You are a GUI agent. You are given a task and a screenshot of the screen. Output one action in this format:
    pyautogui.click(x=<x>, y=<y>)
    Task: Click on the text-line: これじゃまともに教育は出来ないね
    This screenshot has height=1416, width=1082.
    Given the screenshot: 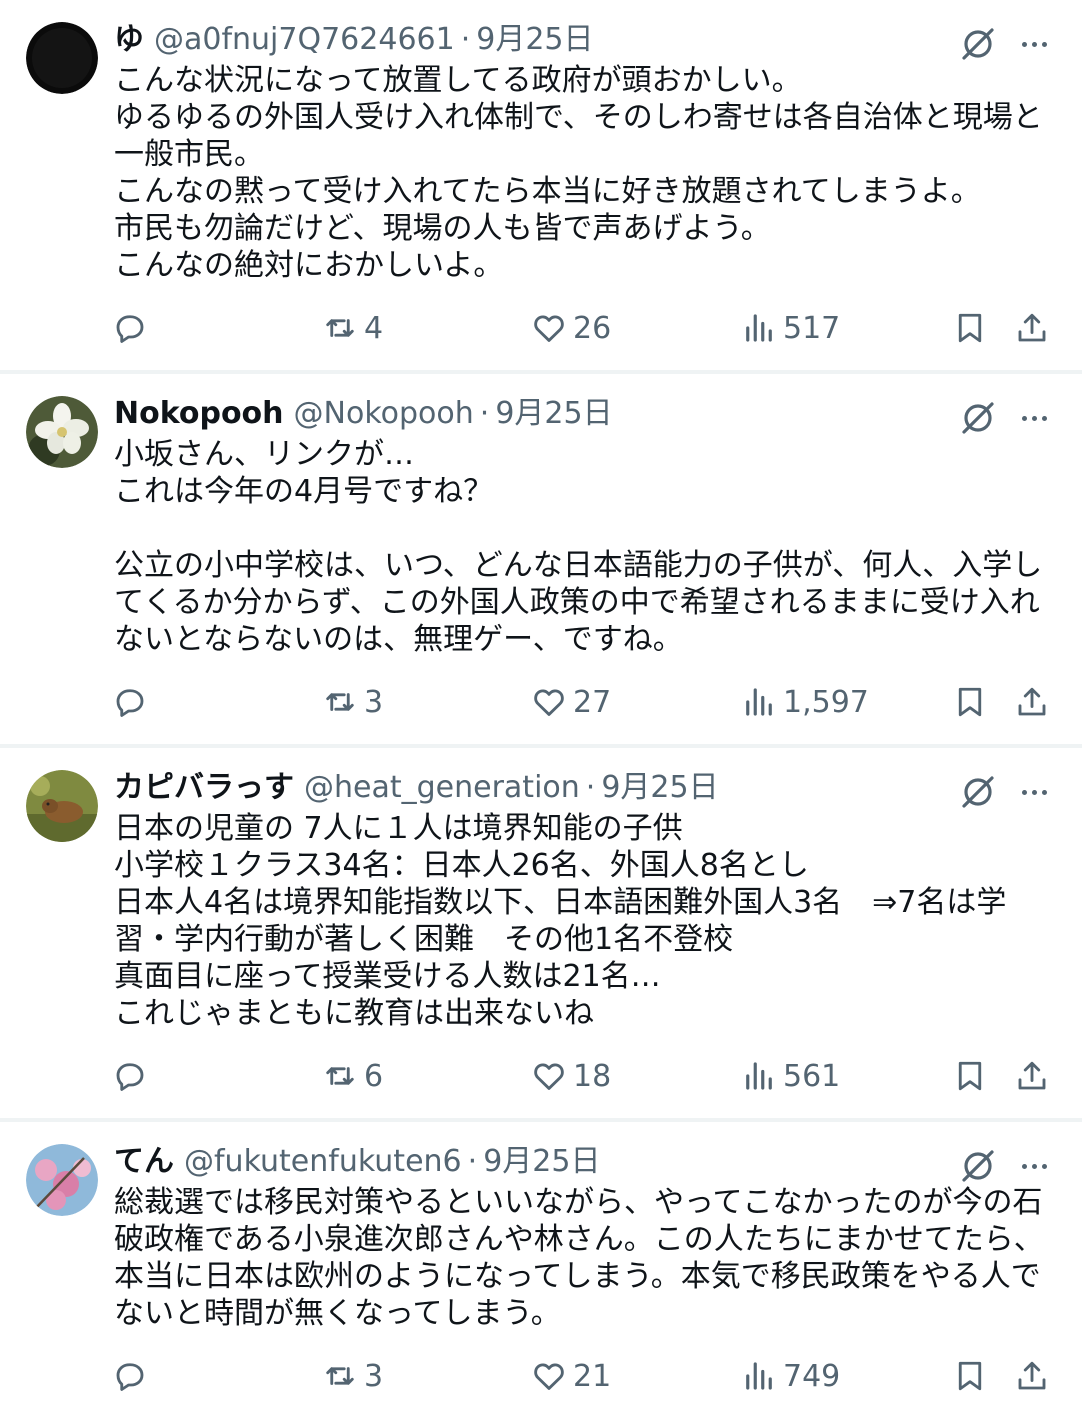 What is the action you would take?
    pyautogui.click(x=354, y=1013)
    